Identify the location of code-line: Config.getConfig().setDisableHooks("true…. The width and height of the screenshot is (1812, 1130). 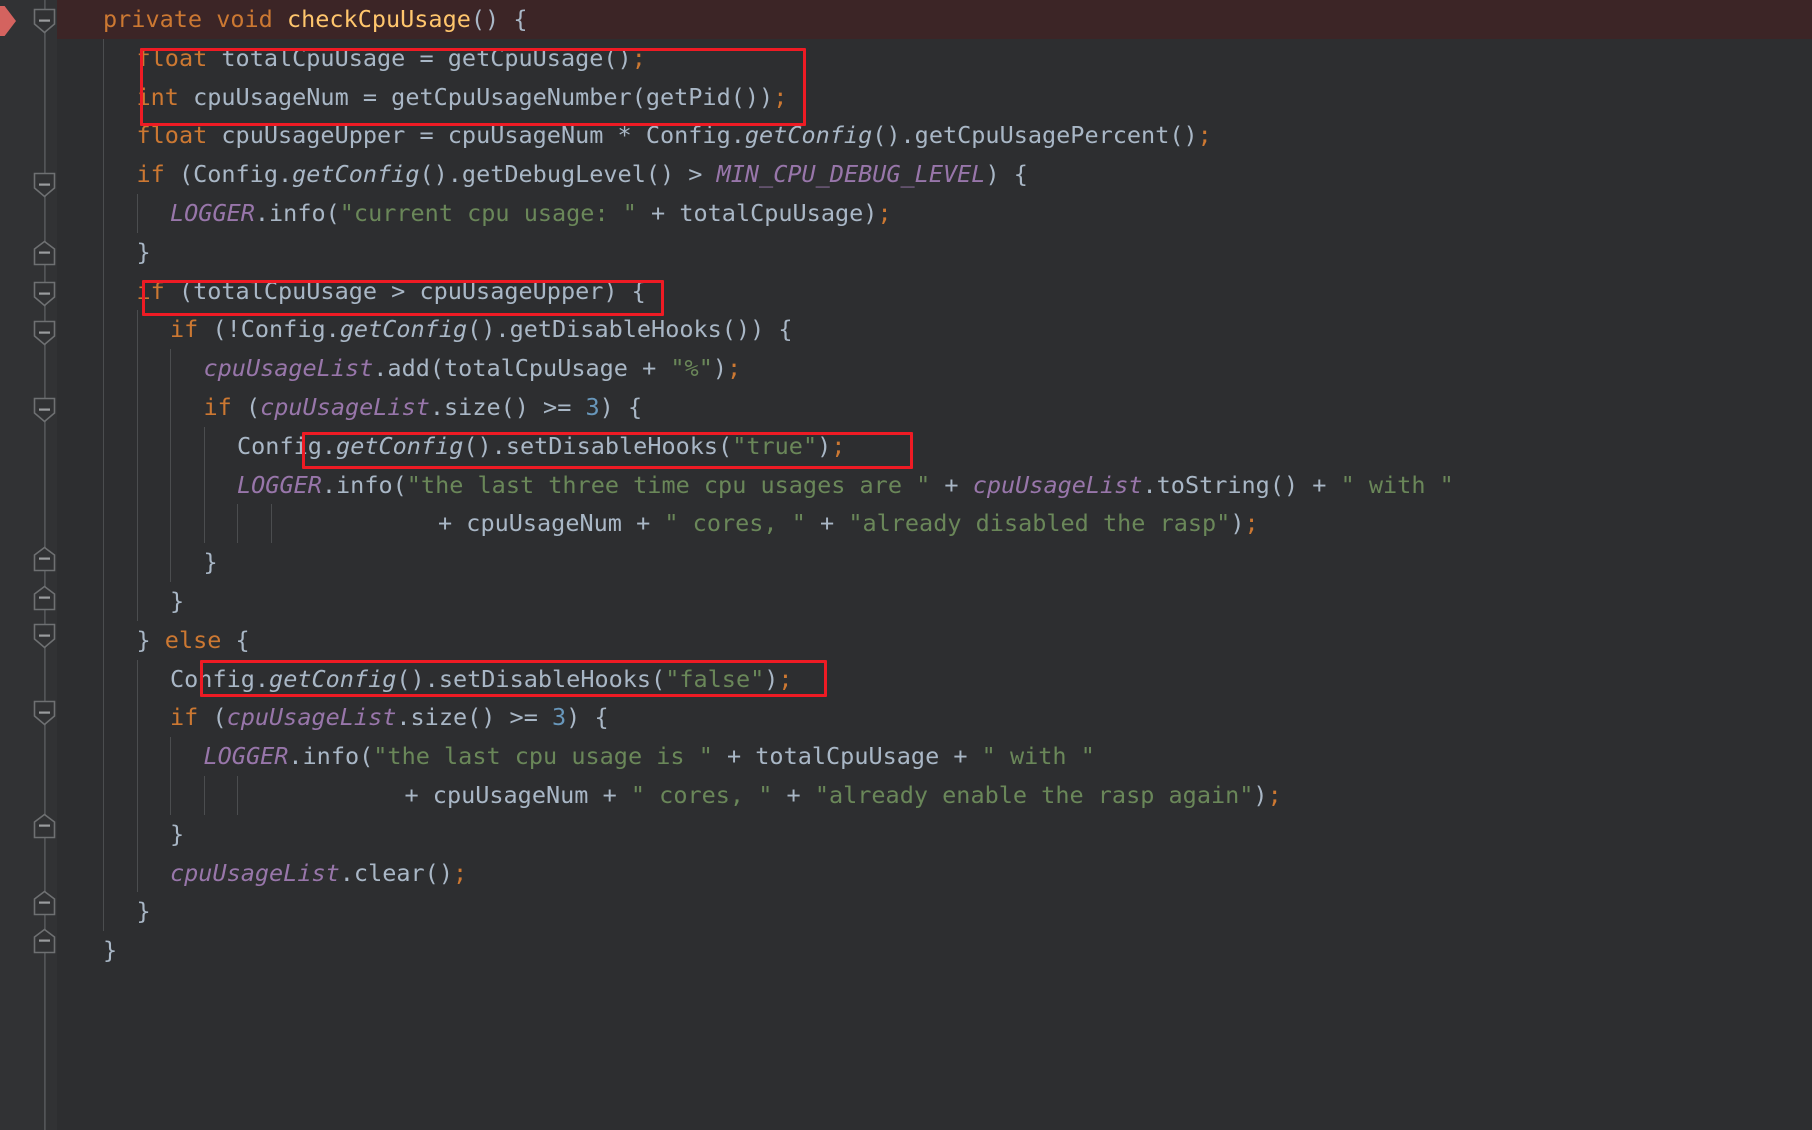
(934, 446).